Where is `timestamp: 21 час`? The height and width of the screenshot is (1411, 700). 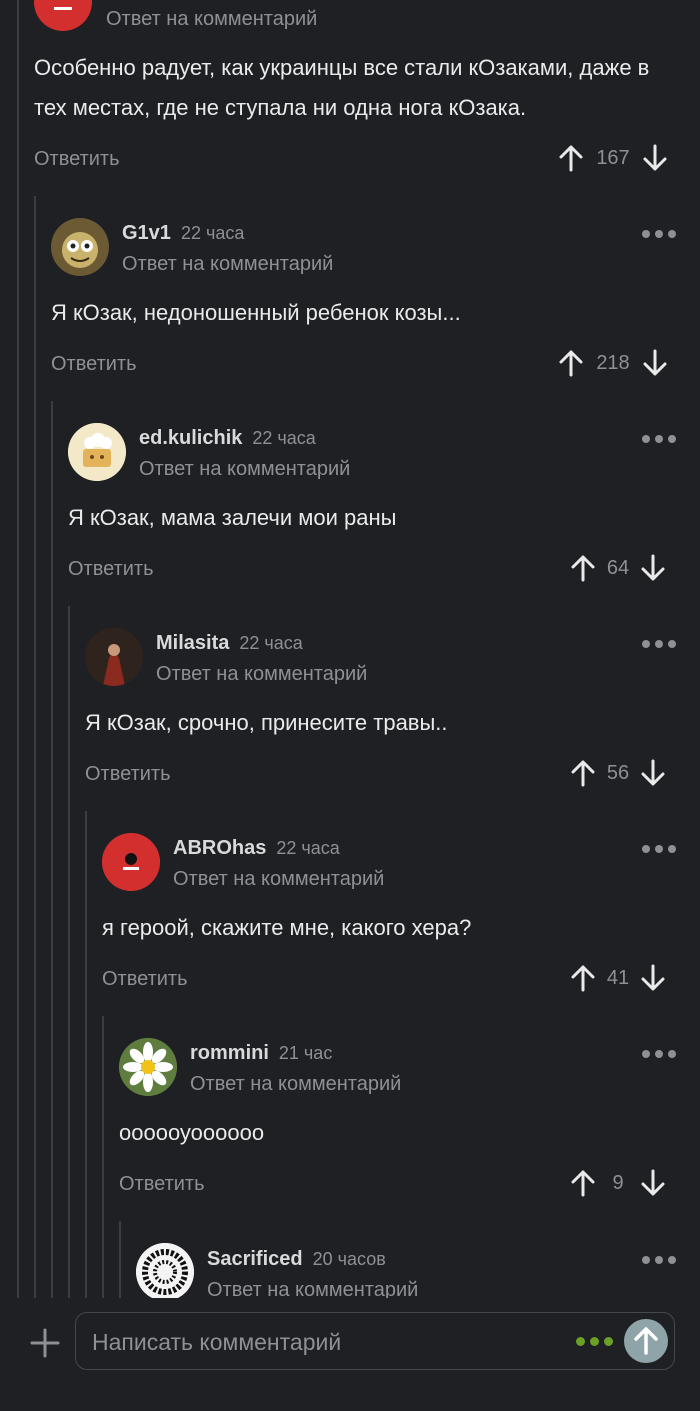 timestamp: 21 час is located at coordinates (305, 1053).